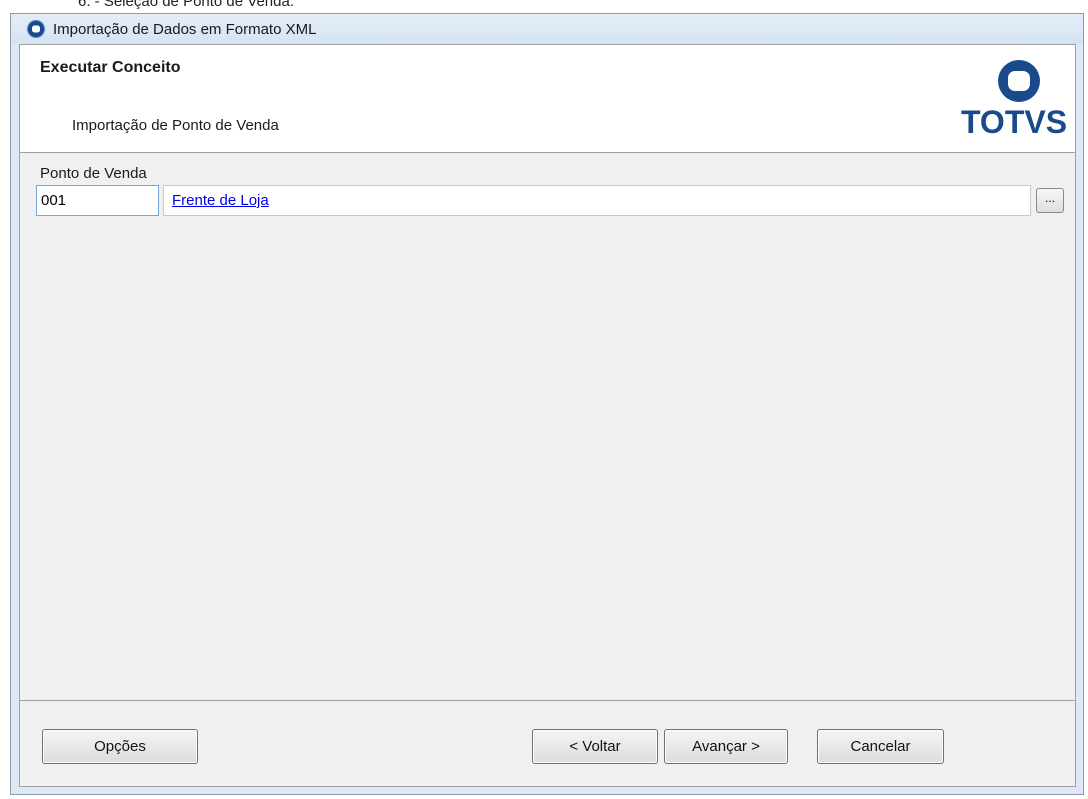  Describe the element at coordinates (110, 67) in the screenshot. I see `step-title: Executar Conceito` at that location.